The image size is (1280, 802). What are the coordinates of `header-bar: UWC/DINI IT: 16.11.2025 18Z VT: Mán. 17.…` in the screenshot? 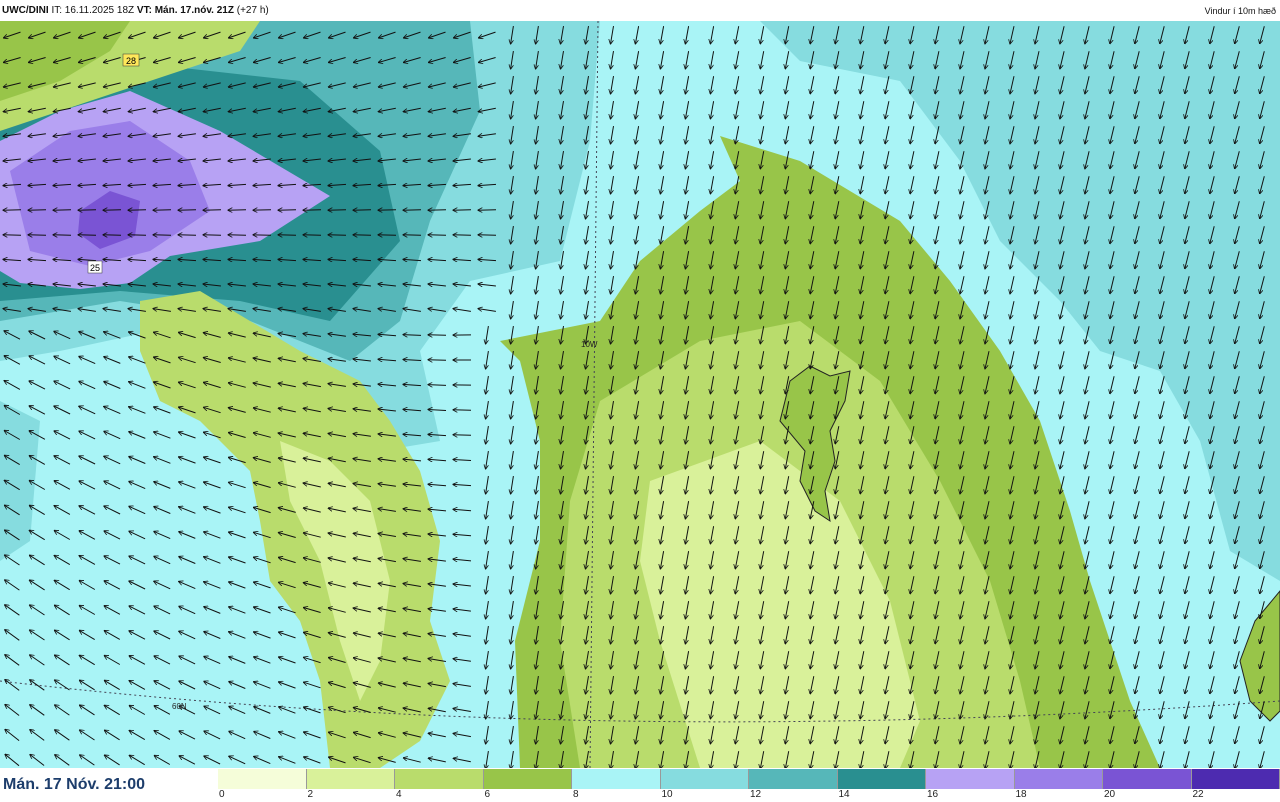 It's located at (640, 10).